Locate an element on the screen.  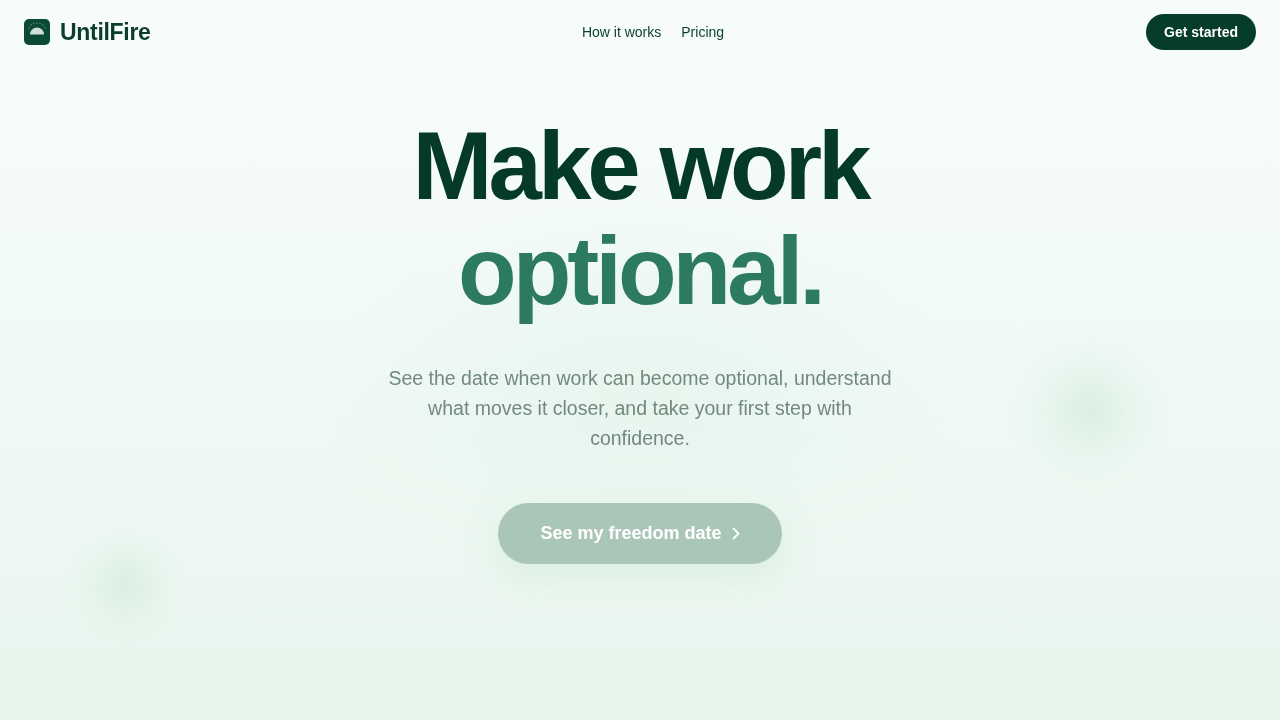
hero-headline: optional. is located at coordinates (640, 270).